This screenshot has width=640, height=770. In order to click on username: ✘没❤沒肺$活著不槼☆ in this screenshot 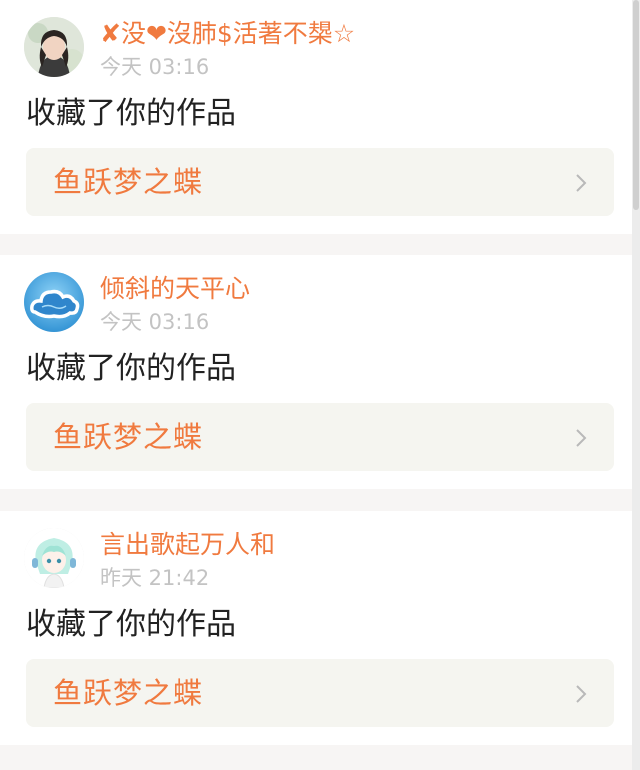, I will do `click(227, 34)`.